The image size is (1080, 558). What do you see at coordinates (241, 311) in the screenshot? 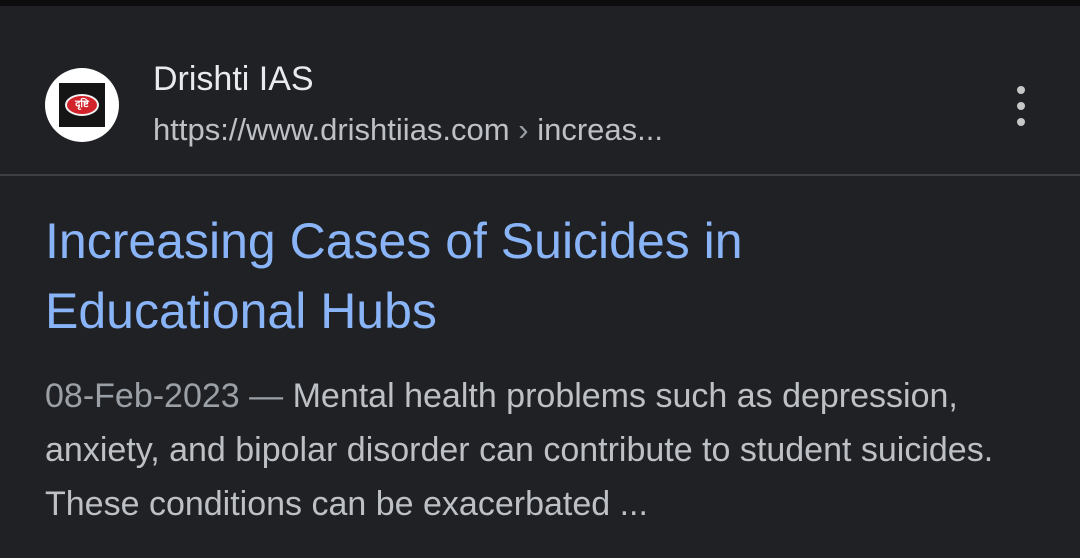
I see `result-title-line-2: Educational Hubs` at bounding box center [241, 311].